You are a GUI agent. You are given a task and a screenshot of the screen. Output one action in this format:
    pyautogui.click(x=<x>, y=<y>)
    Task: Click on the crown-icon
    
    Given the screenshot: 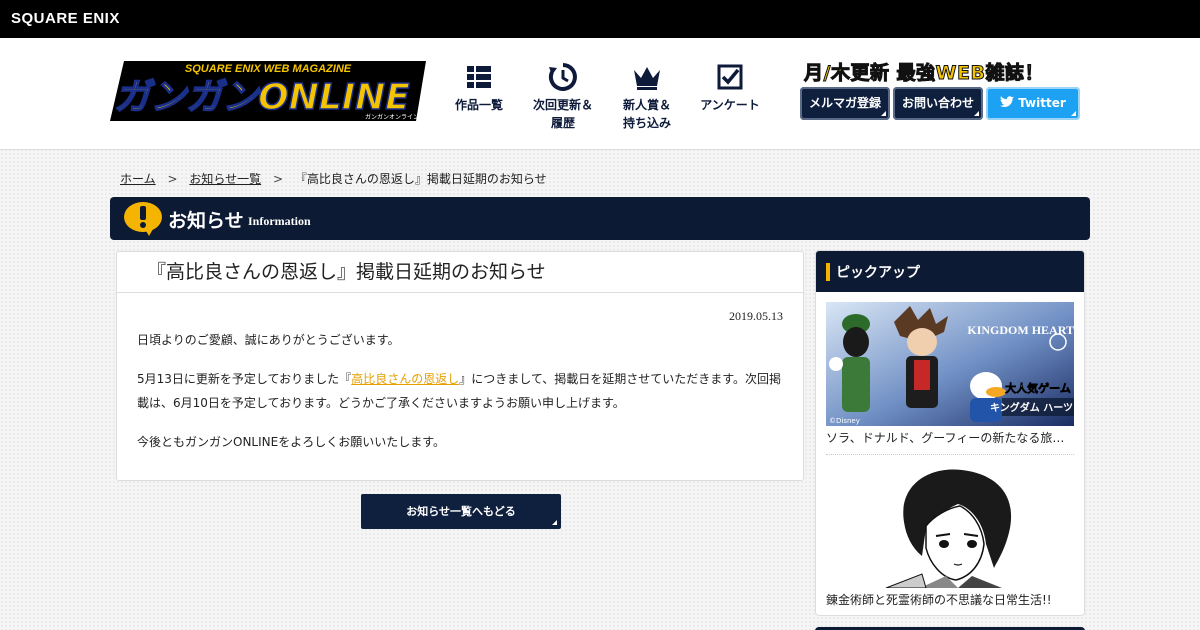 What is the action you would take?
    pyautogui.click(x=647, y=78)
    